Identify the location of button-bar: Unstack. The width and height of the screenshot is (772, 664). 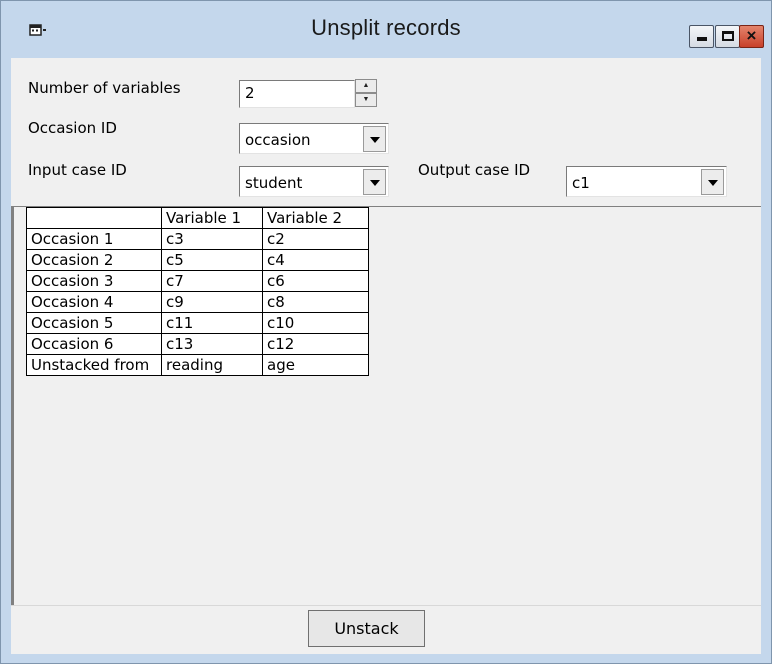
(386, 629).